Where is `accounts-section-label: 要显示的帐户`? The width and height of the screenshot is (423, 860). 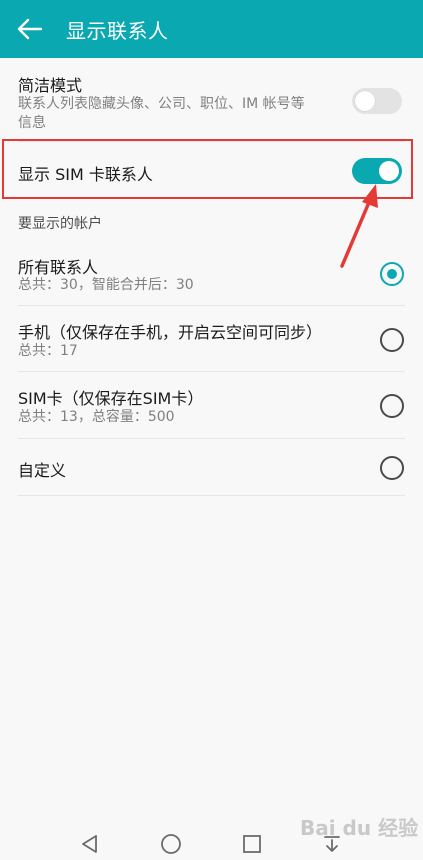 accounts-section-label: 要显示的帐户 is located at coordinates (60, 224).